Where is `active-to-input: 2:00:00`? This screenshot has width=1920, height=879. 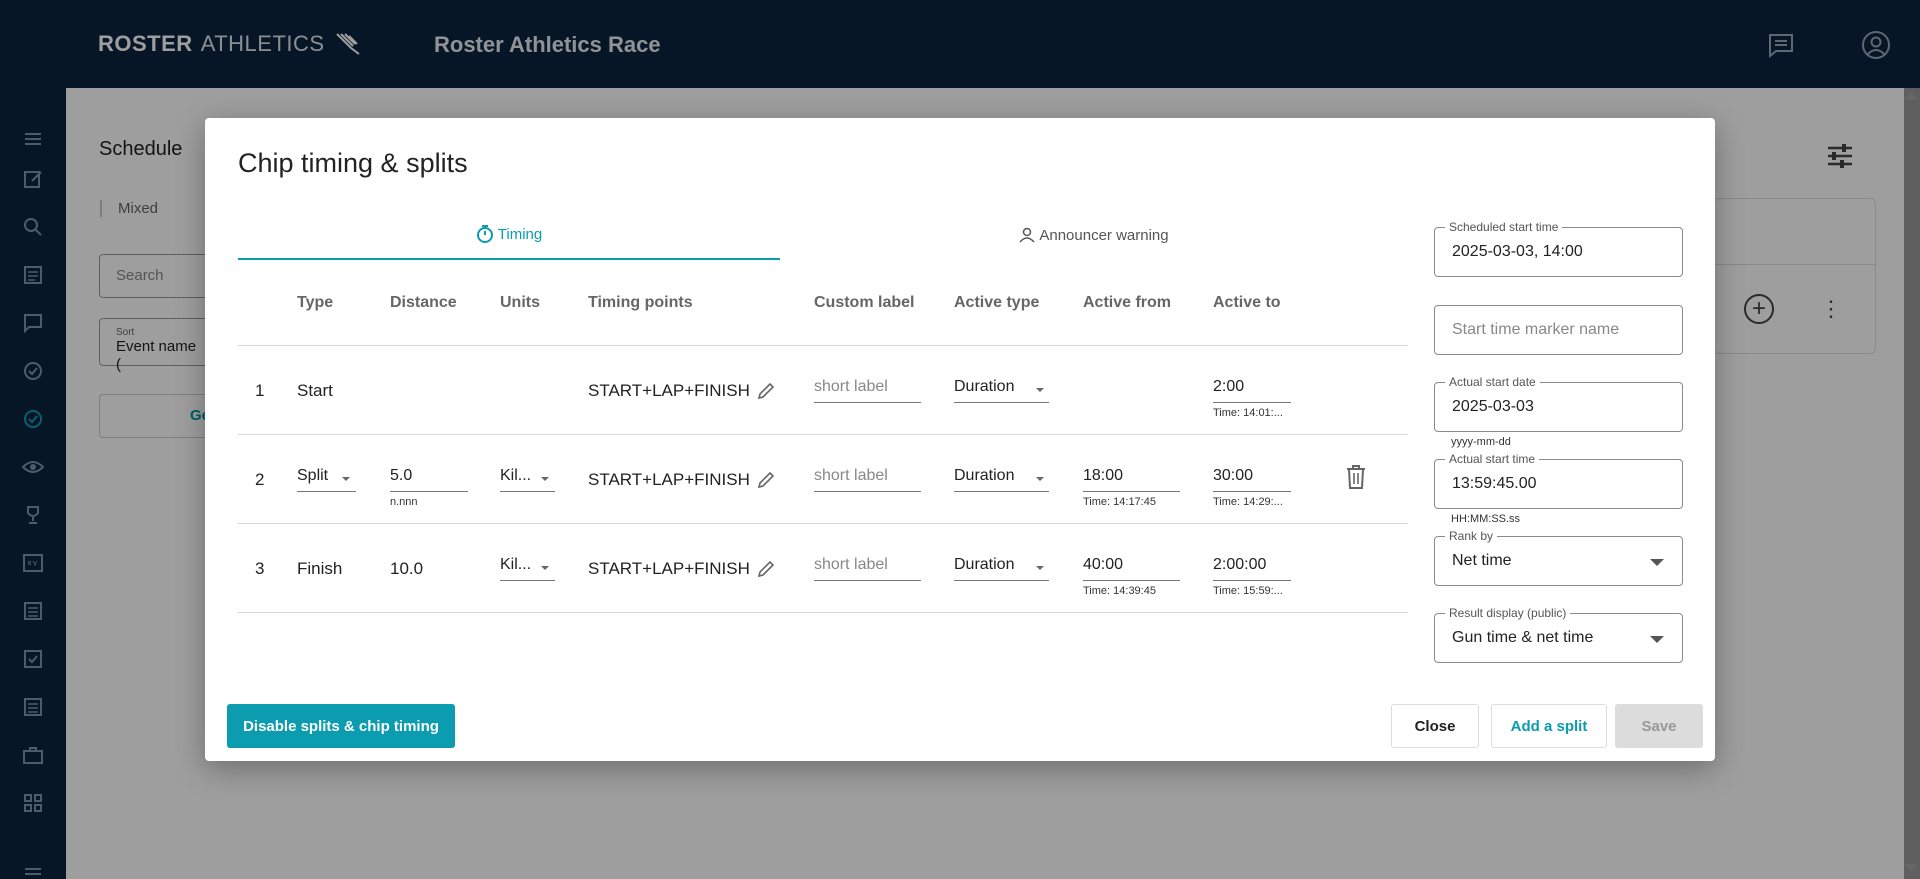 active-to-input: 2:00:00 is located at coordinates (1239, 565).